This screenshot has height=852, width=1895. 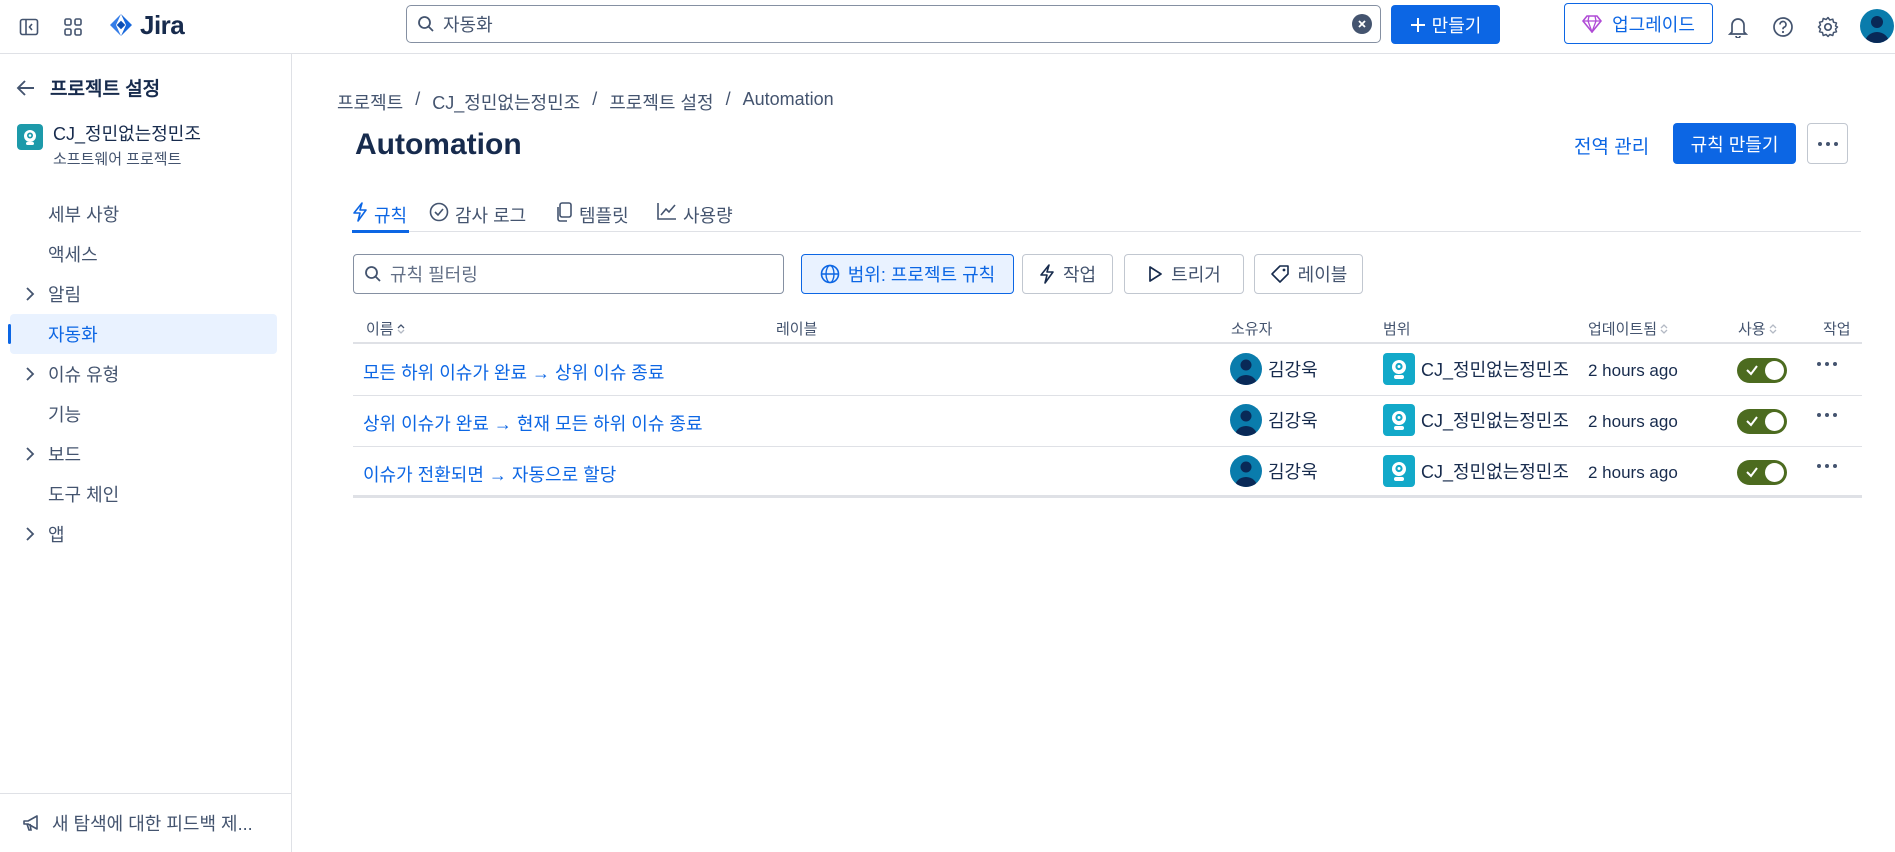 What do you see at coordinates (143, 414) in the screenshot?
I see `sidebar-item-features: 기능` at bounding box center [143, 414].